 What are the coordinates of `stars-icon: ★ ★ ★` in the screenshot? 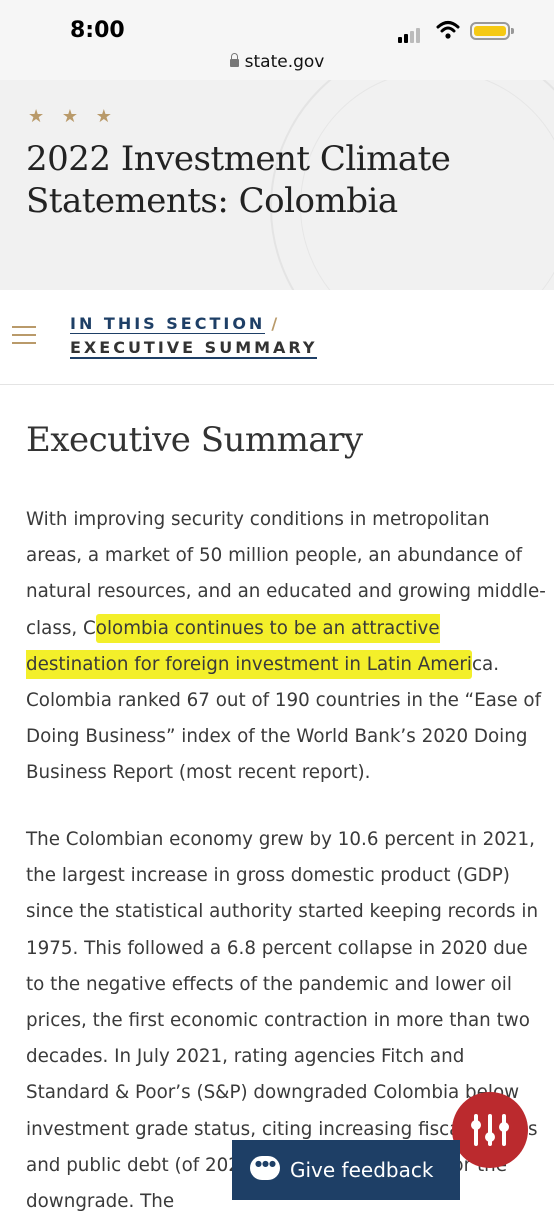 It's located at (73, 116).